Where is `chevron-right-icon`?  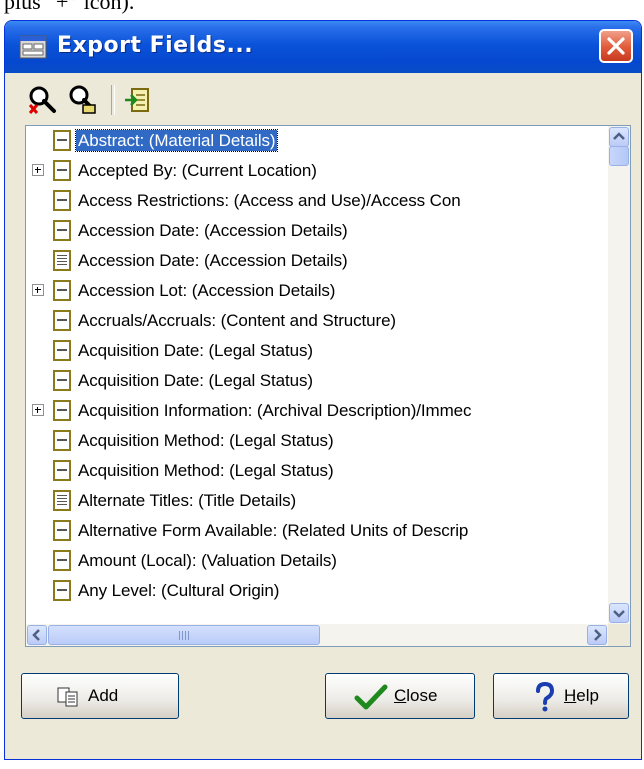 chevron-right-icon is located at coordinates (598, 635).